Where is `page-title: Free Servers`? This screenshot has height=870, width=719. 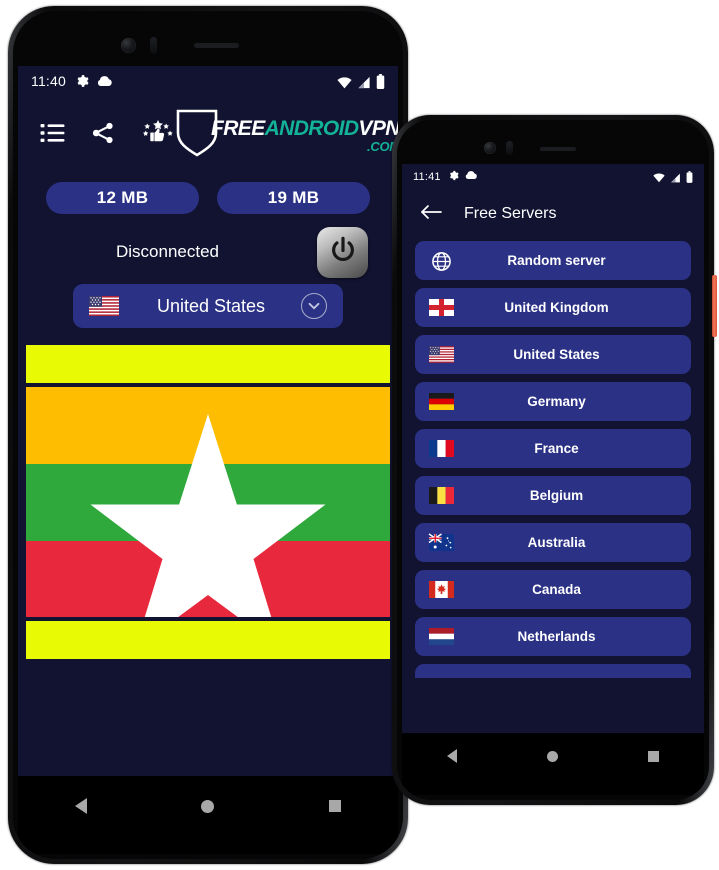
page-title: Free Servers is located at coordinates (510, 213).